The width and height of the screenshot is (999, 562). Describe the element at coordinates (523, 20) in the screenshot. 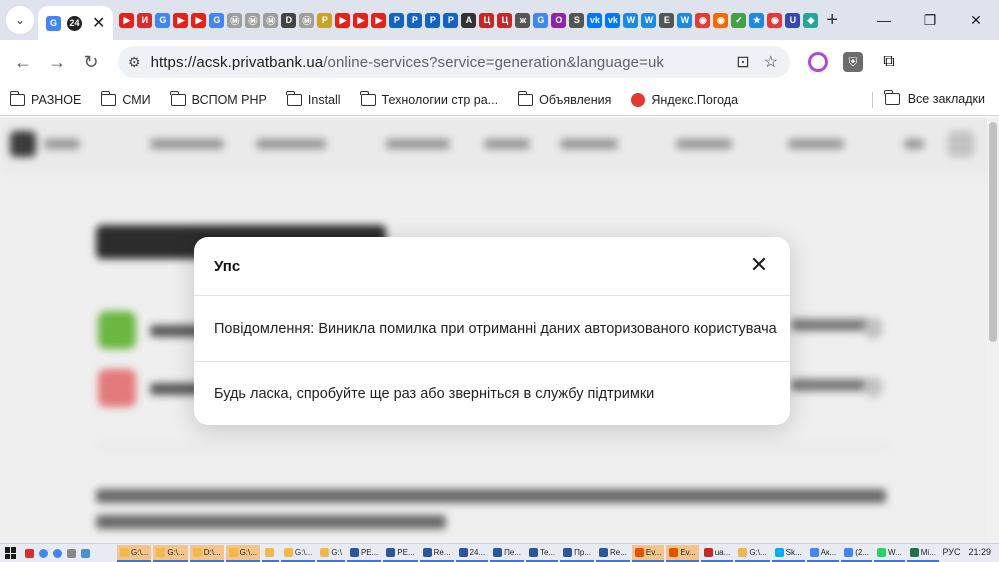

I see `pinned-tab-favicon-icon: ж` at that location.